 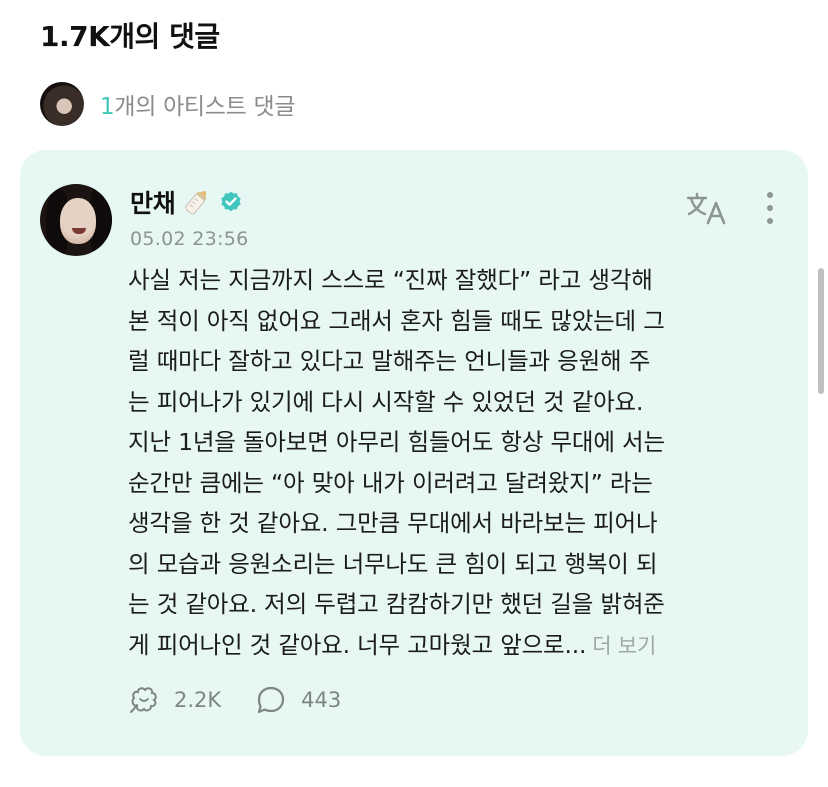 What do you see at coordinates (624, 646) in the screenshot?
I see `see-more-link: 더 보기` at bounding box center [624, 646].